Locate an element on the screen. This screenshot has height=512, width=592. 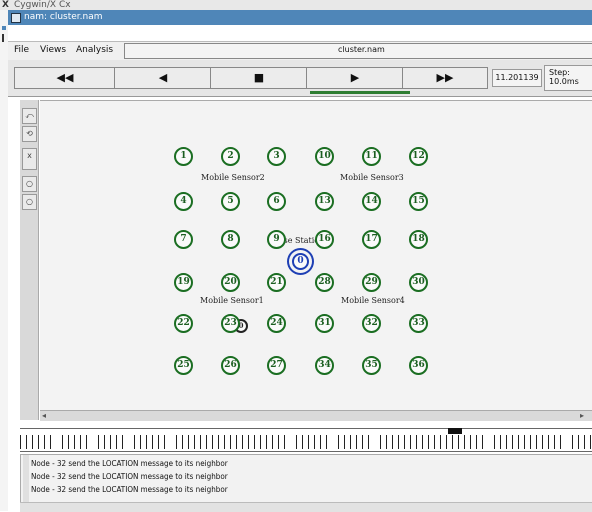
sensor-node-14: 14 is located at coordinates (371, 201).